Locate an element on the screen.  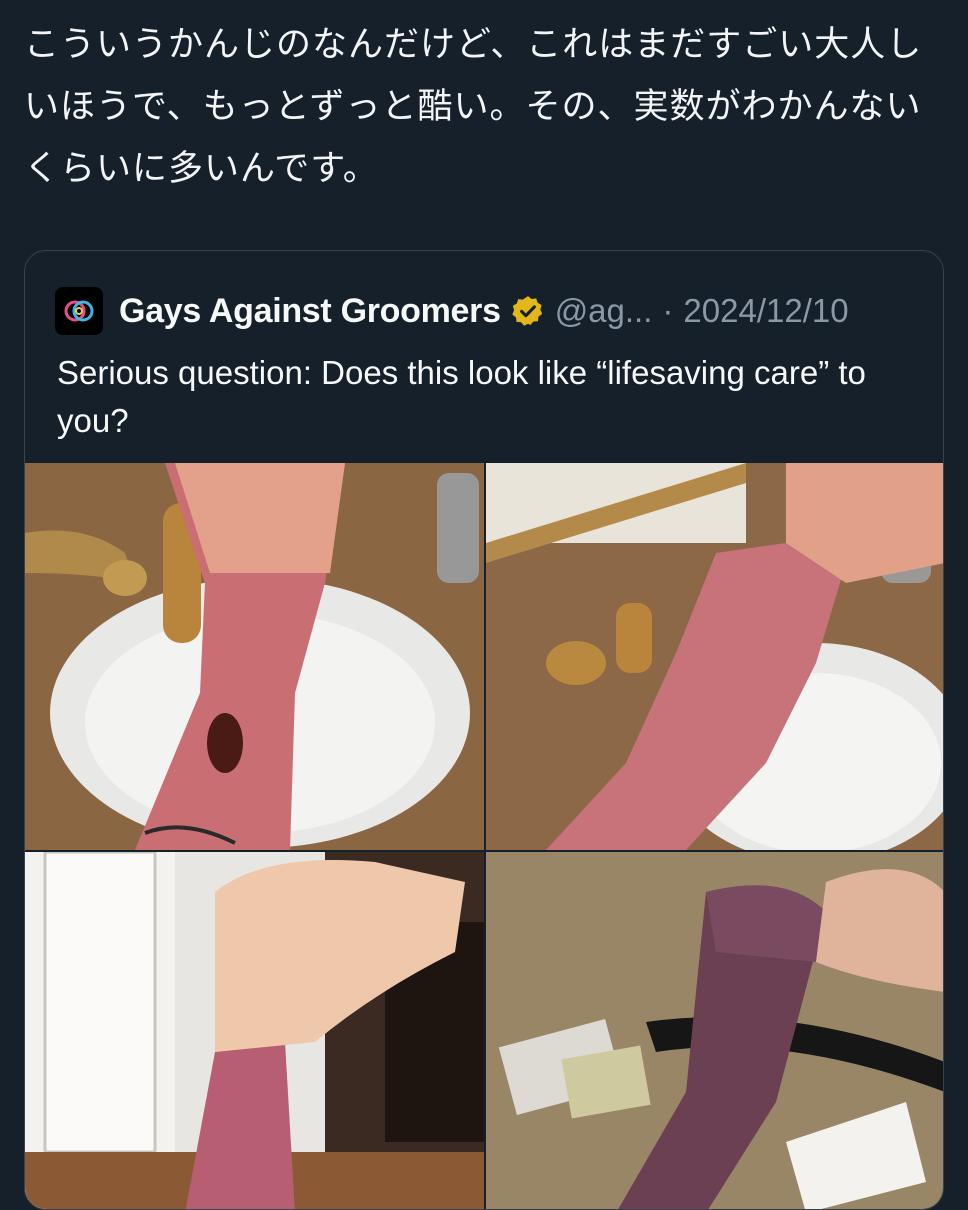
avatar is located at coordinates (79, 311).